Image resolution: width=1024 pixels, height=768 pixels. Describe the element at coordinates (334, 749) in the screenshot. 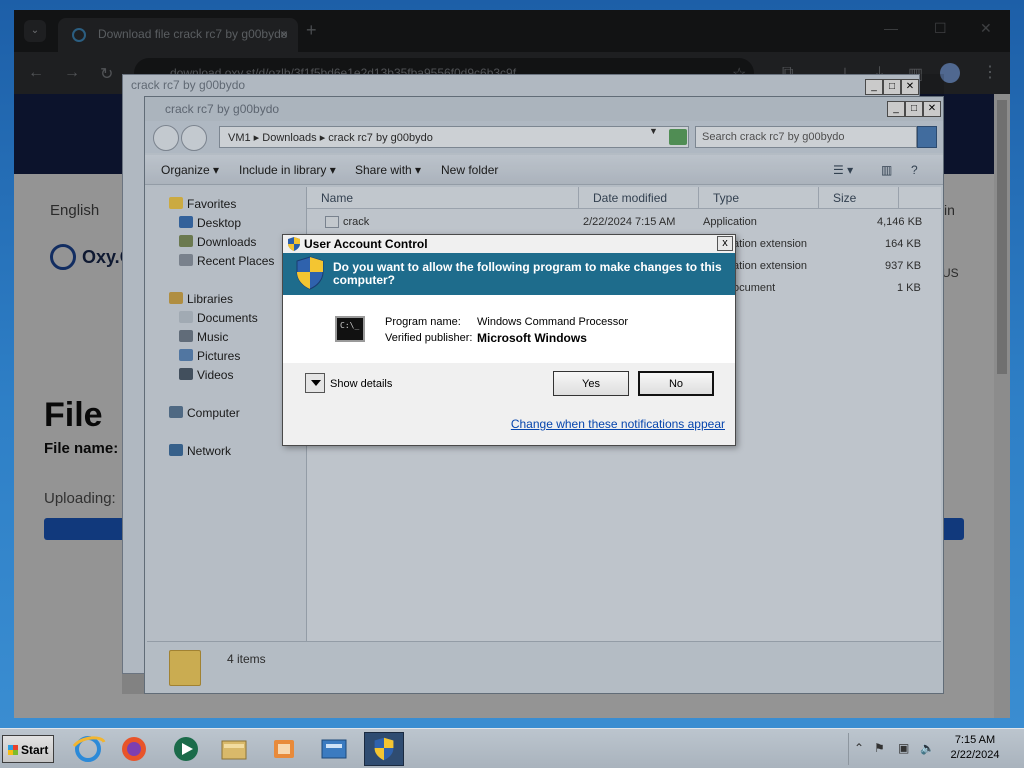

I see `network-app-icon` at that location.